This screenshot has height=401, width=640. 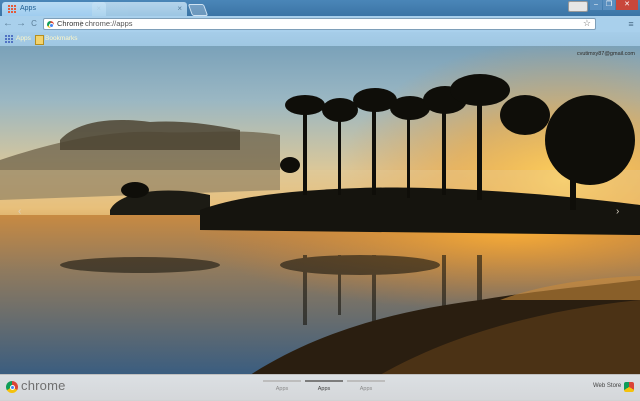 What do you see at coordinates (61, 38) in the screenshot?
I see `bookmark-label: Bookmarks` at bounding box center [61, 38].